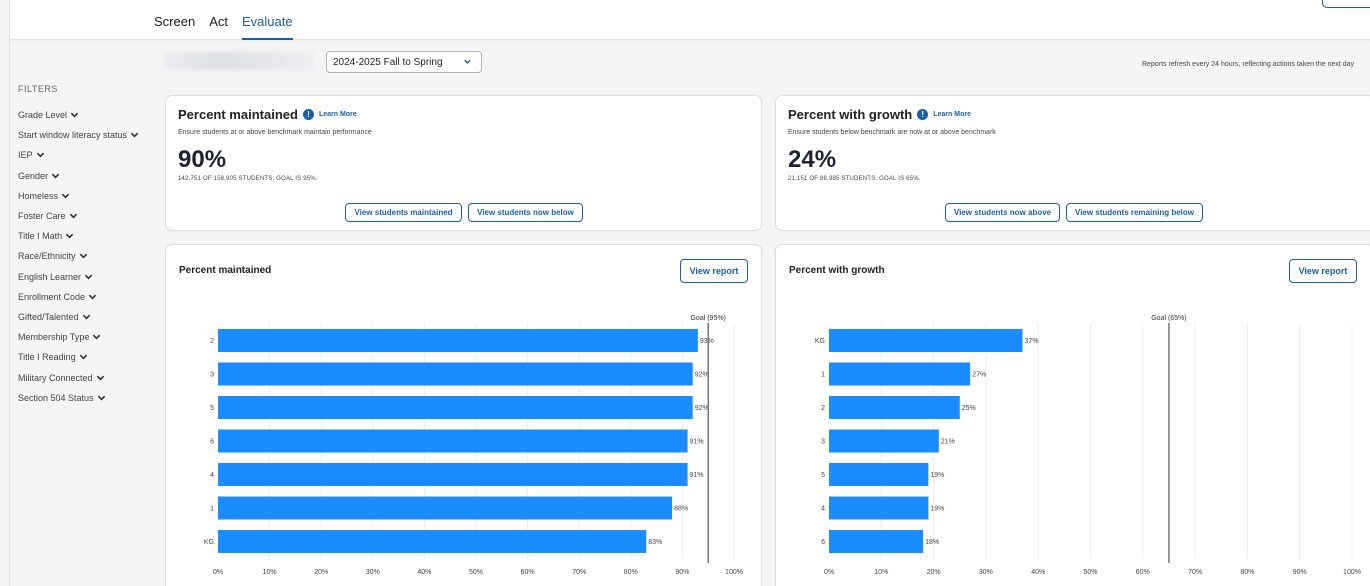 This screenshot has width=1370, height=586. What do you see at coordinates (267, 27) in the screenshot?
I see `tab-evaluate: Evaluate` at bounding box center [267, 27].